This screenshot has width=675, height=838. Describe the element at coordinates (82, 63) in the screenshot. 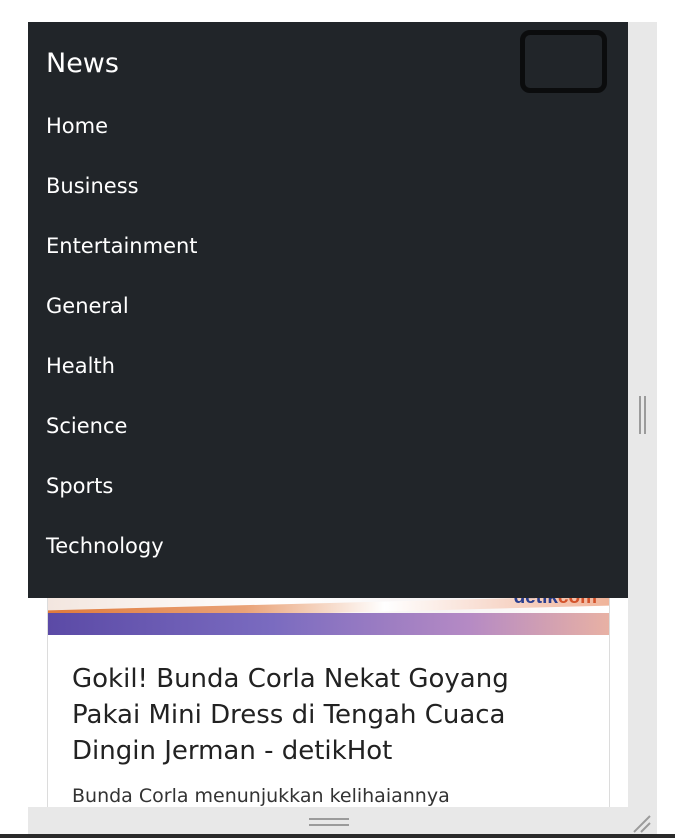

I see `navbar-brand: News` at that location.